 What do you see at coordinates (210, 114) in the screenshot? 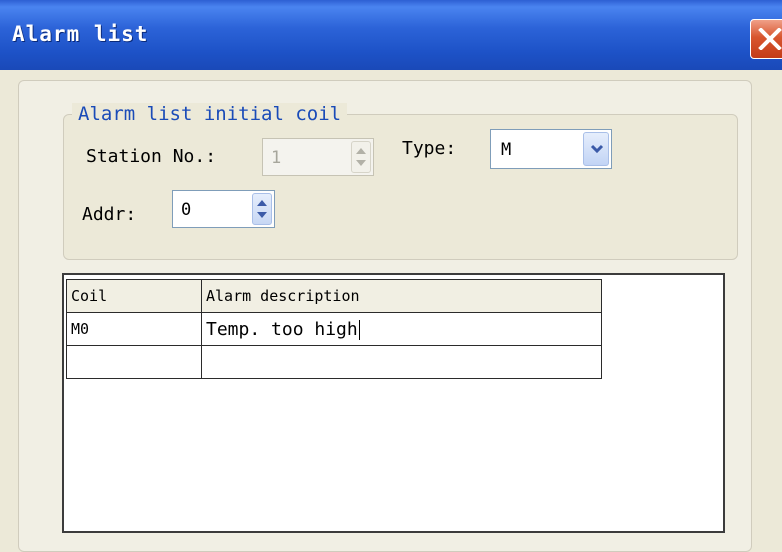
I see `group-legend: Alarm list initial coil` at bounding box center [210, 114].